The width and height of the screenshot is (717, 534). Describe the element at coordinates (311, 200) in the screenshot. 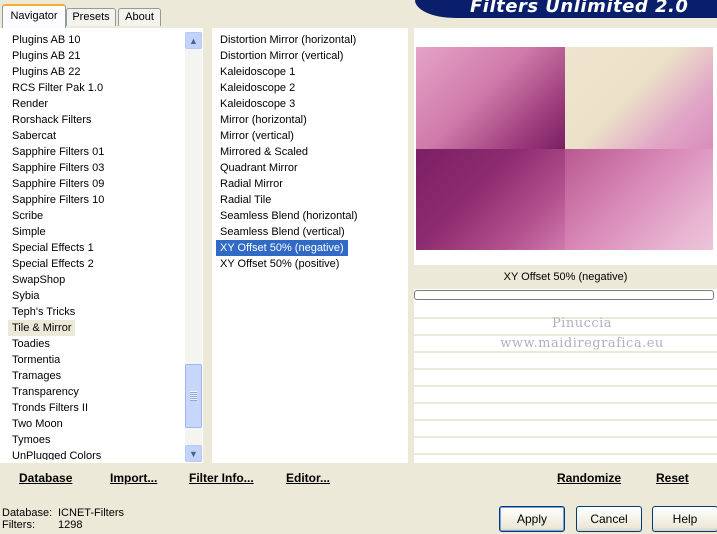

I see `filter-item: Radial Tile` at that location.